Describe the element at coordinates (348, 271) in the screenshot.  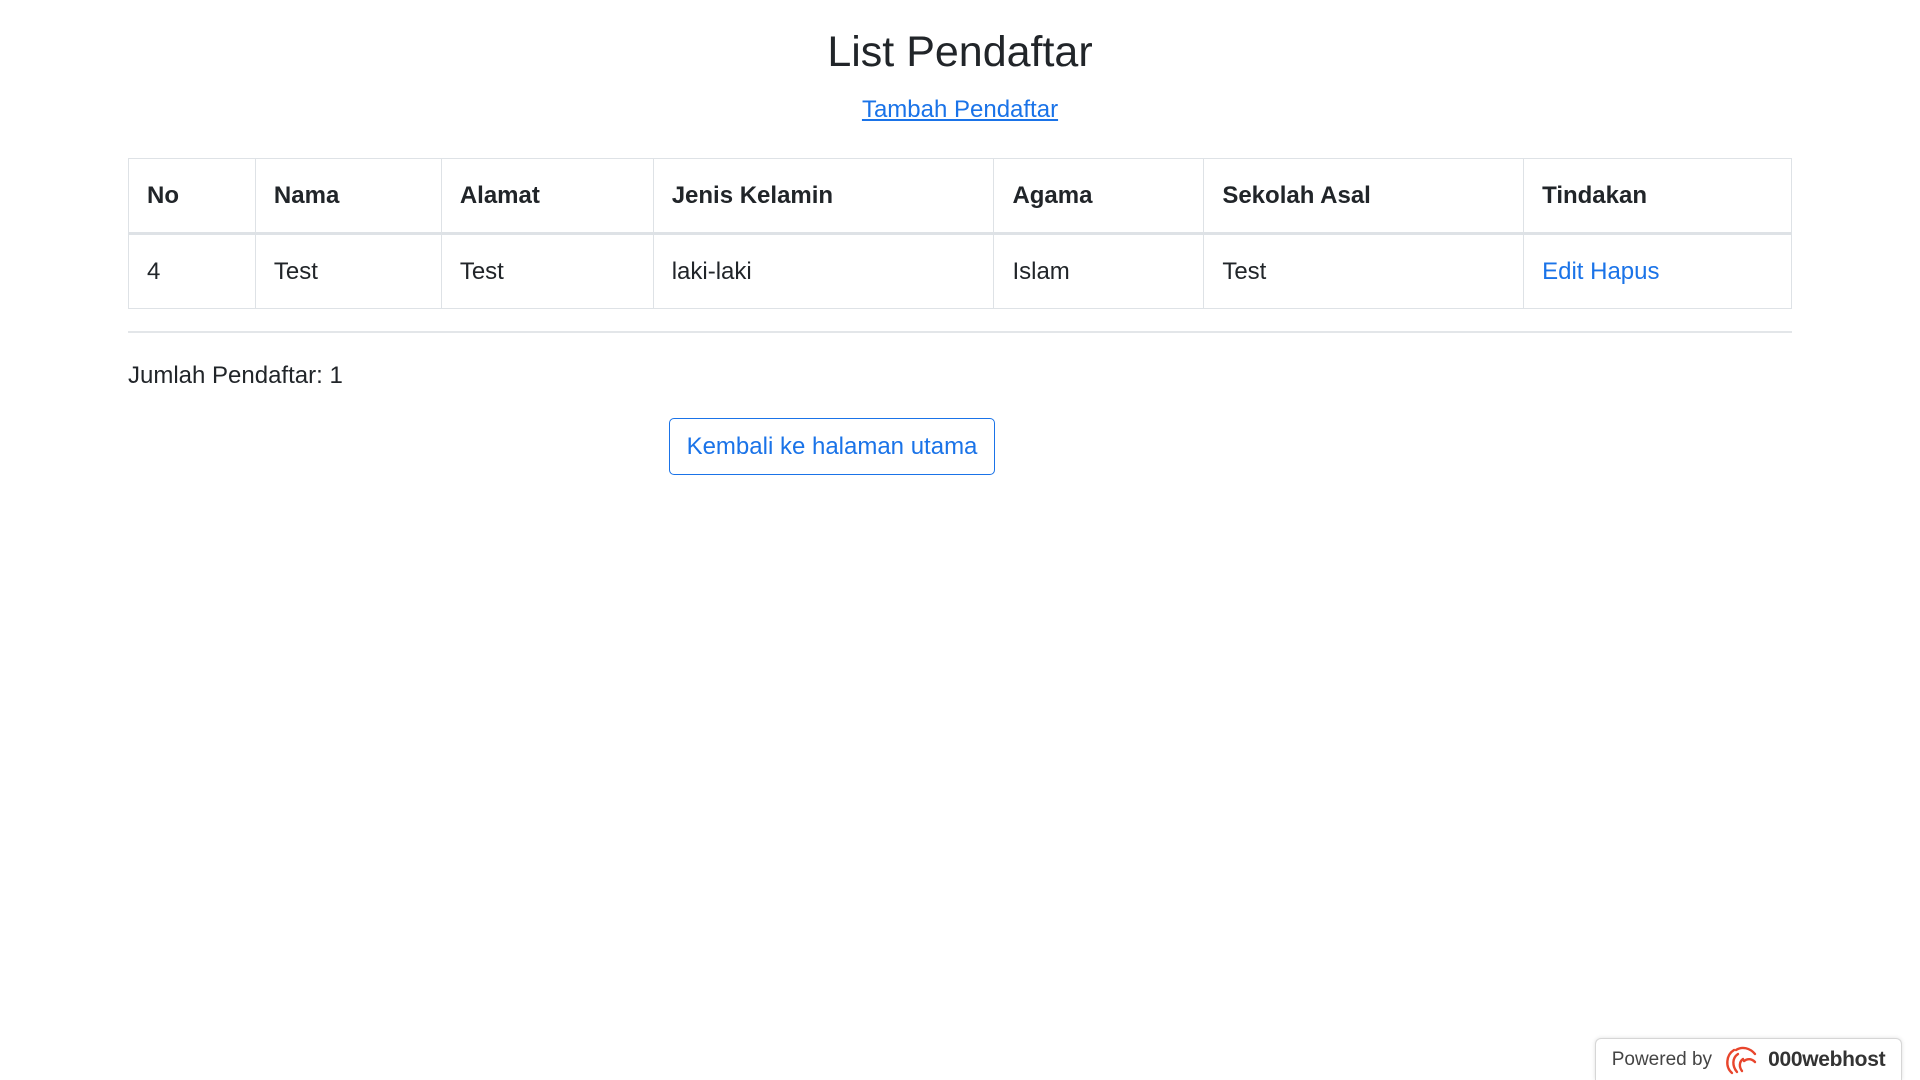
I see `cell-nama: Test` at that location.